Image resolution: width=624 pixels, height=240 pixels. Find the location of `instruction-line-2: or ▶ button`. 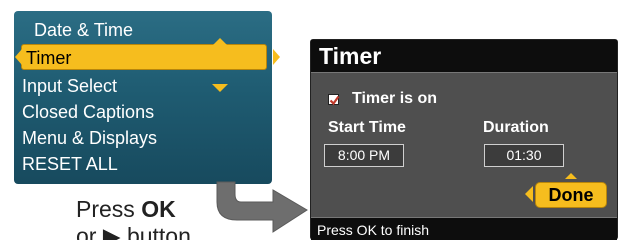

instruction-line-2: or ▶ button is located at coordinates (133, 231).